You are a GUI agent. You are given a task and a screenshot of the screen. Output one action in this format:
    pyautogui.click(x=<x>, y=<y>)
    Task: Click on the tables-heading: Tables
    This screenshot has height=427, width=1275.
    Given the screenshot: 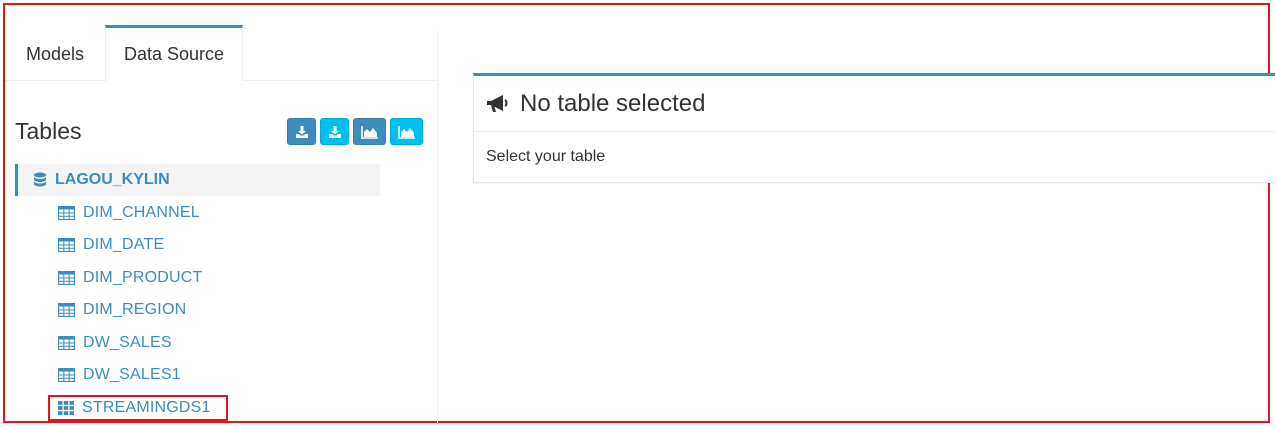 What is the action you would take?
    pyautogui.click(x=48, y=131)
    